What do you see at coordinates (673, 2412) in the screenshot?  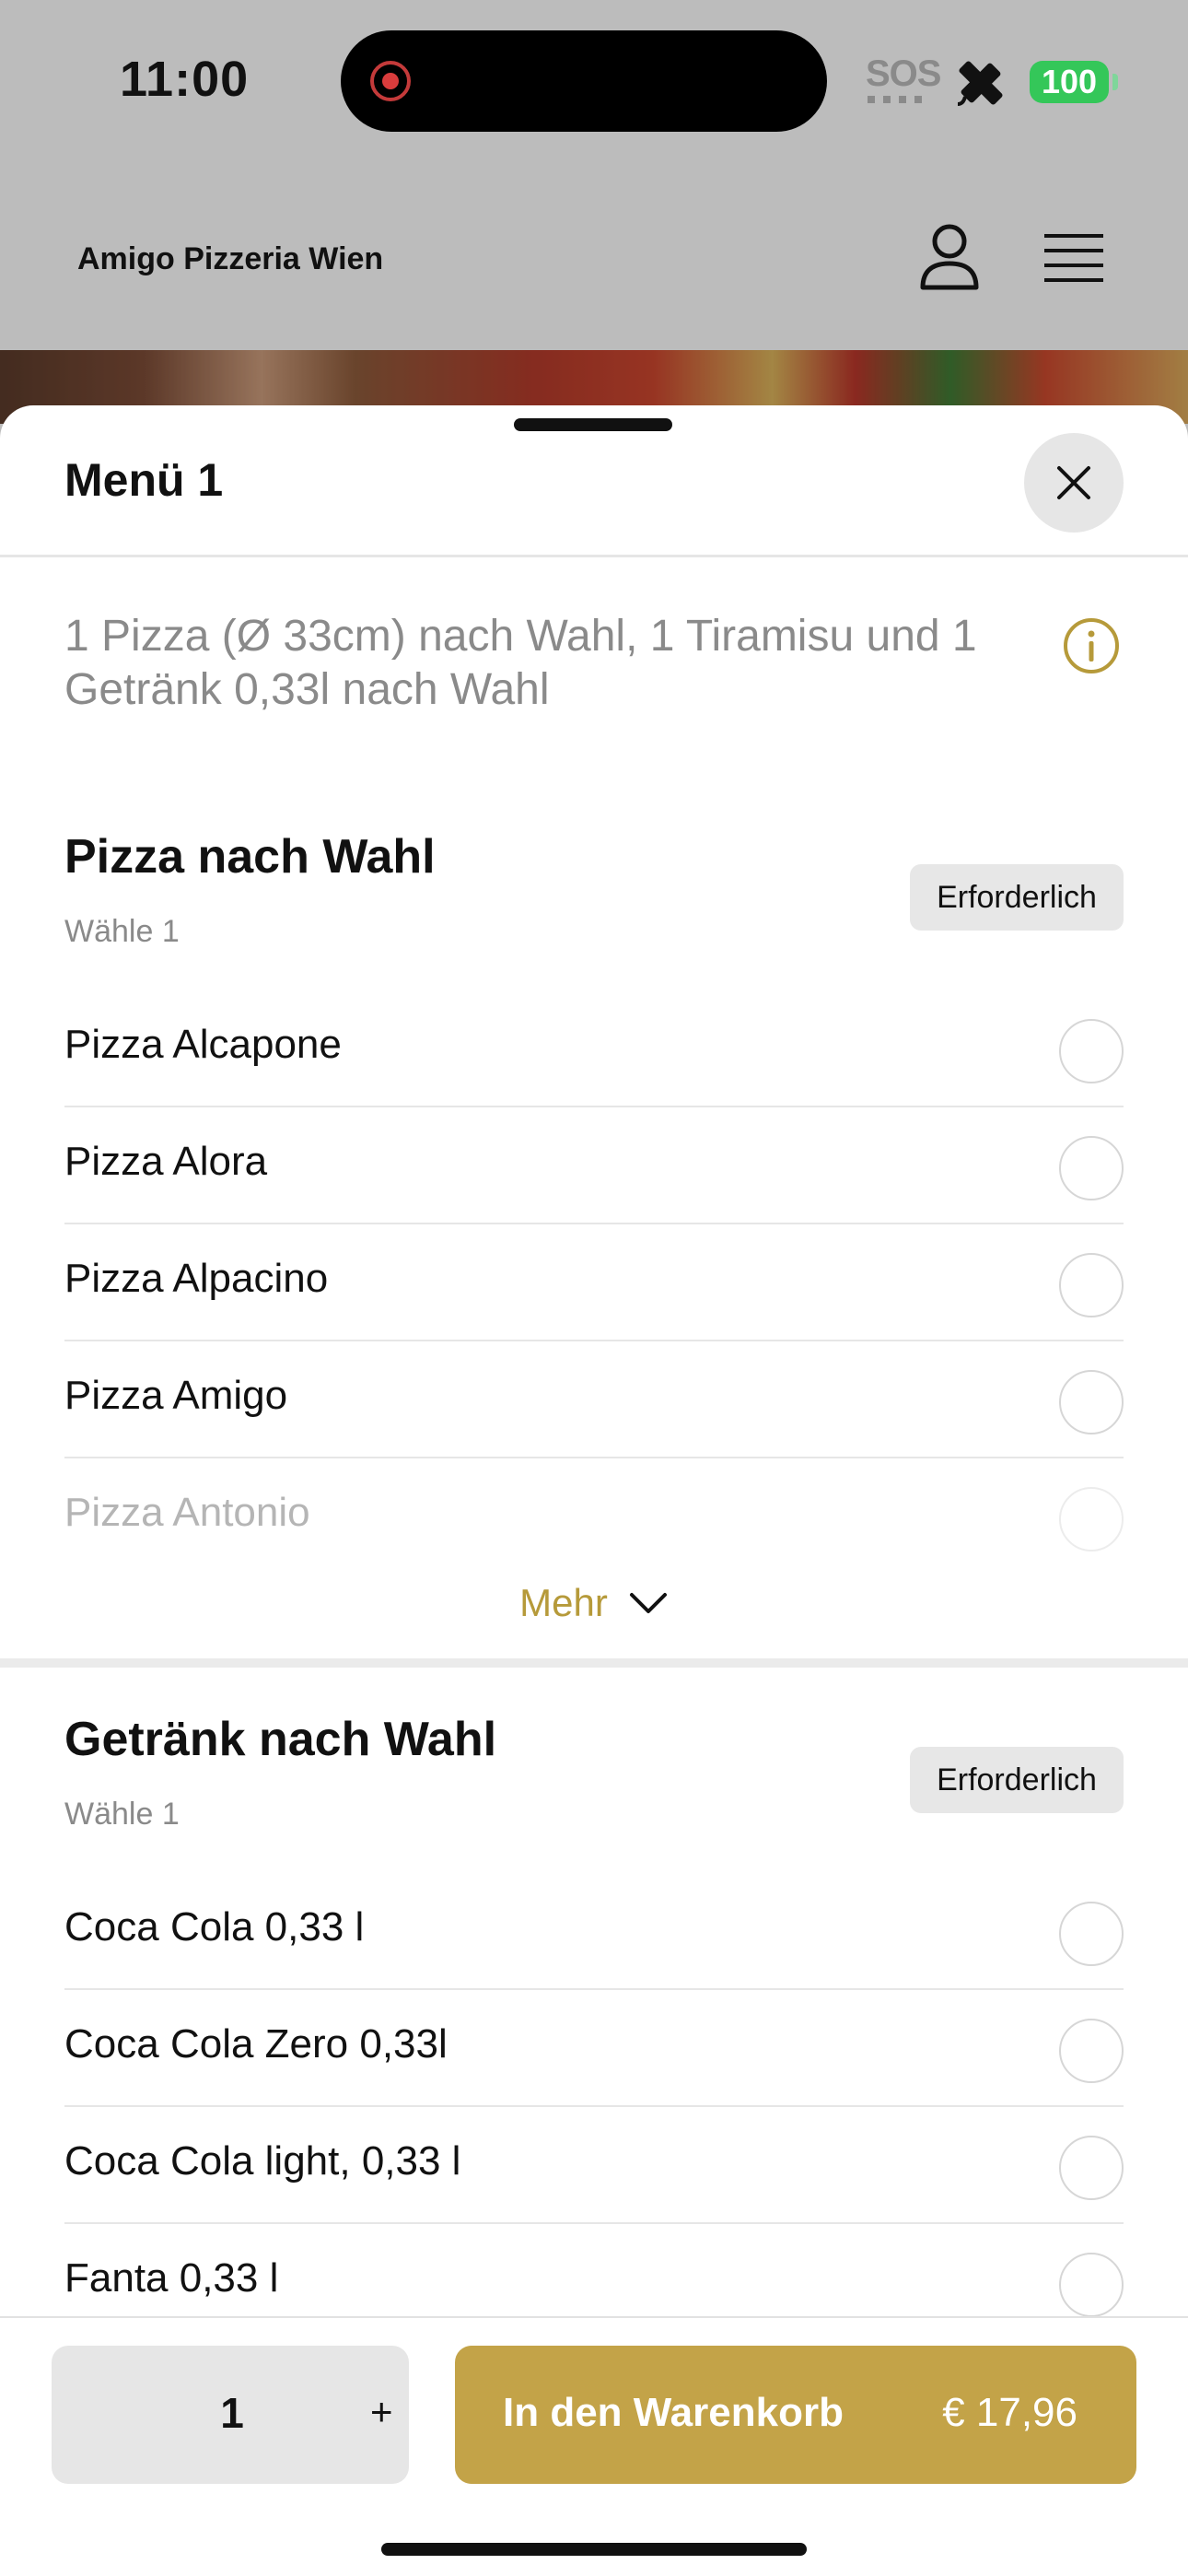 I see `add-to-cart-label: In den Warenkorb` at bounding box center [673, 2412].